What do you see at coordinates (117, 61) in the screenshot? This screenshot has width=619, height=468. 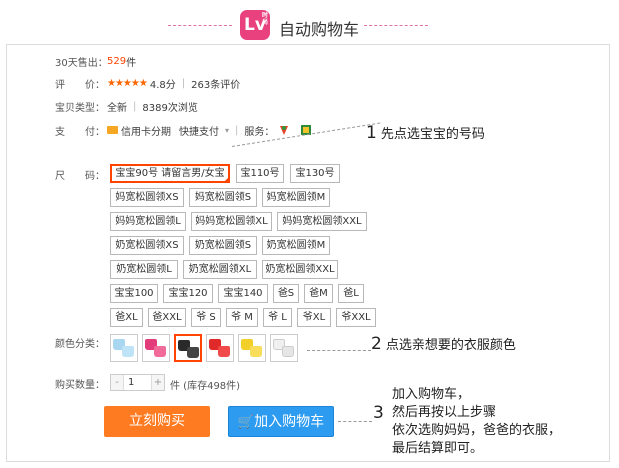 I see `sold-count: 529` at bounding box center [117, 61].